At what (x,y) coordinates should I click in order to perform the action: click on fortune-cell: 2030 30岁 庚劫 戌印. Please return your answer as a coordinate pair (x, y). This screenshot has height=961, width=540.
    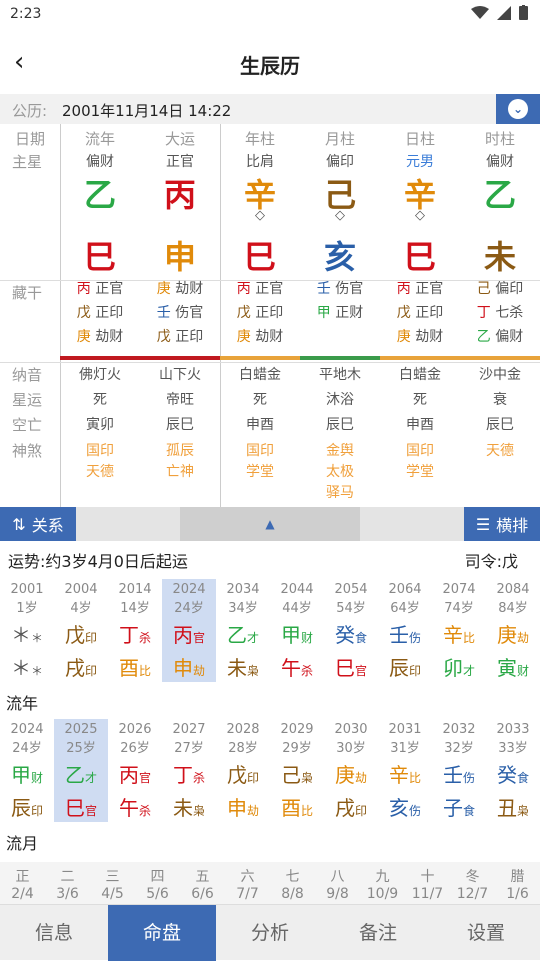
    Looking at the image, I should click on (351, 770).